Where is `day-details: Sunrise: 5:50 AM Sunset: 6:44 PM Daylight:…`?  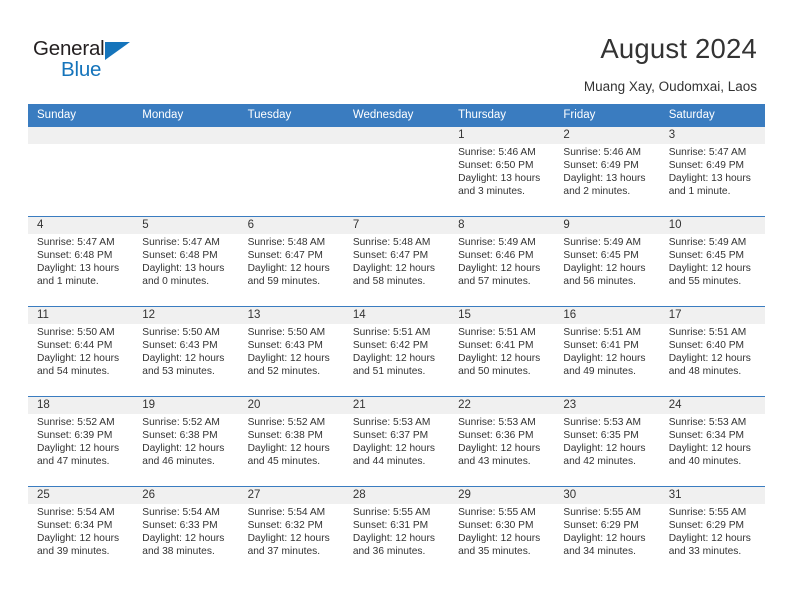 day-details: Sunrise: 5:50 AM Sunset: 6:44 PM Daylight:… is located at coordinates (80, 351).